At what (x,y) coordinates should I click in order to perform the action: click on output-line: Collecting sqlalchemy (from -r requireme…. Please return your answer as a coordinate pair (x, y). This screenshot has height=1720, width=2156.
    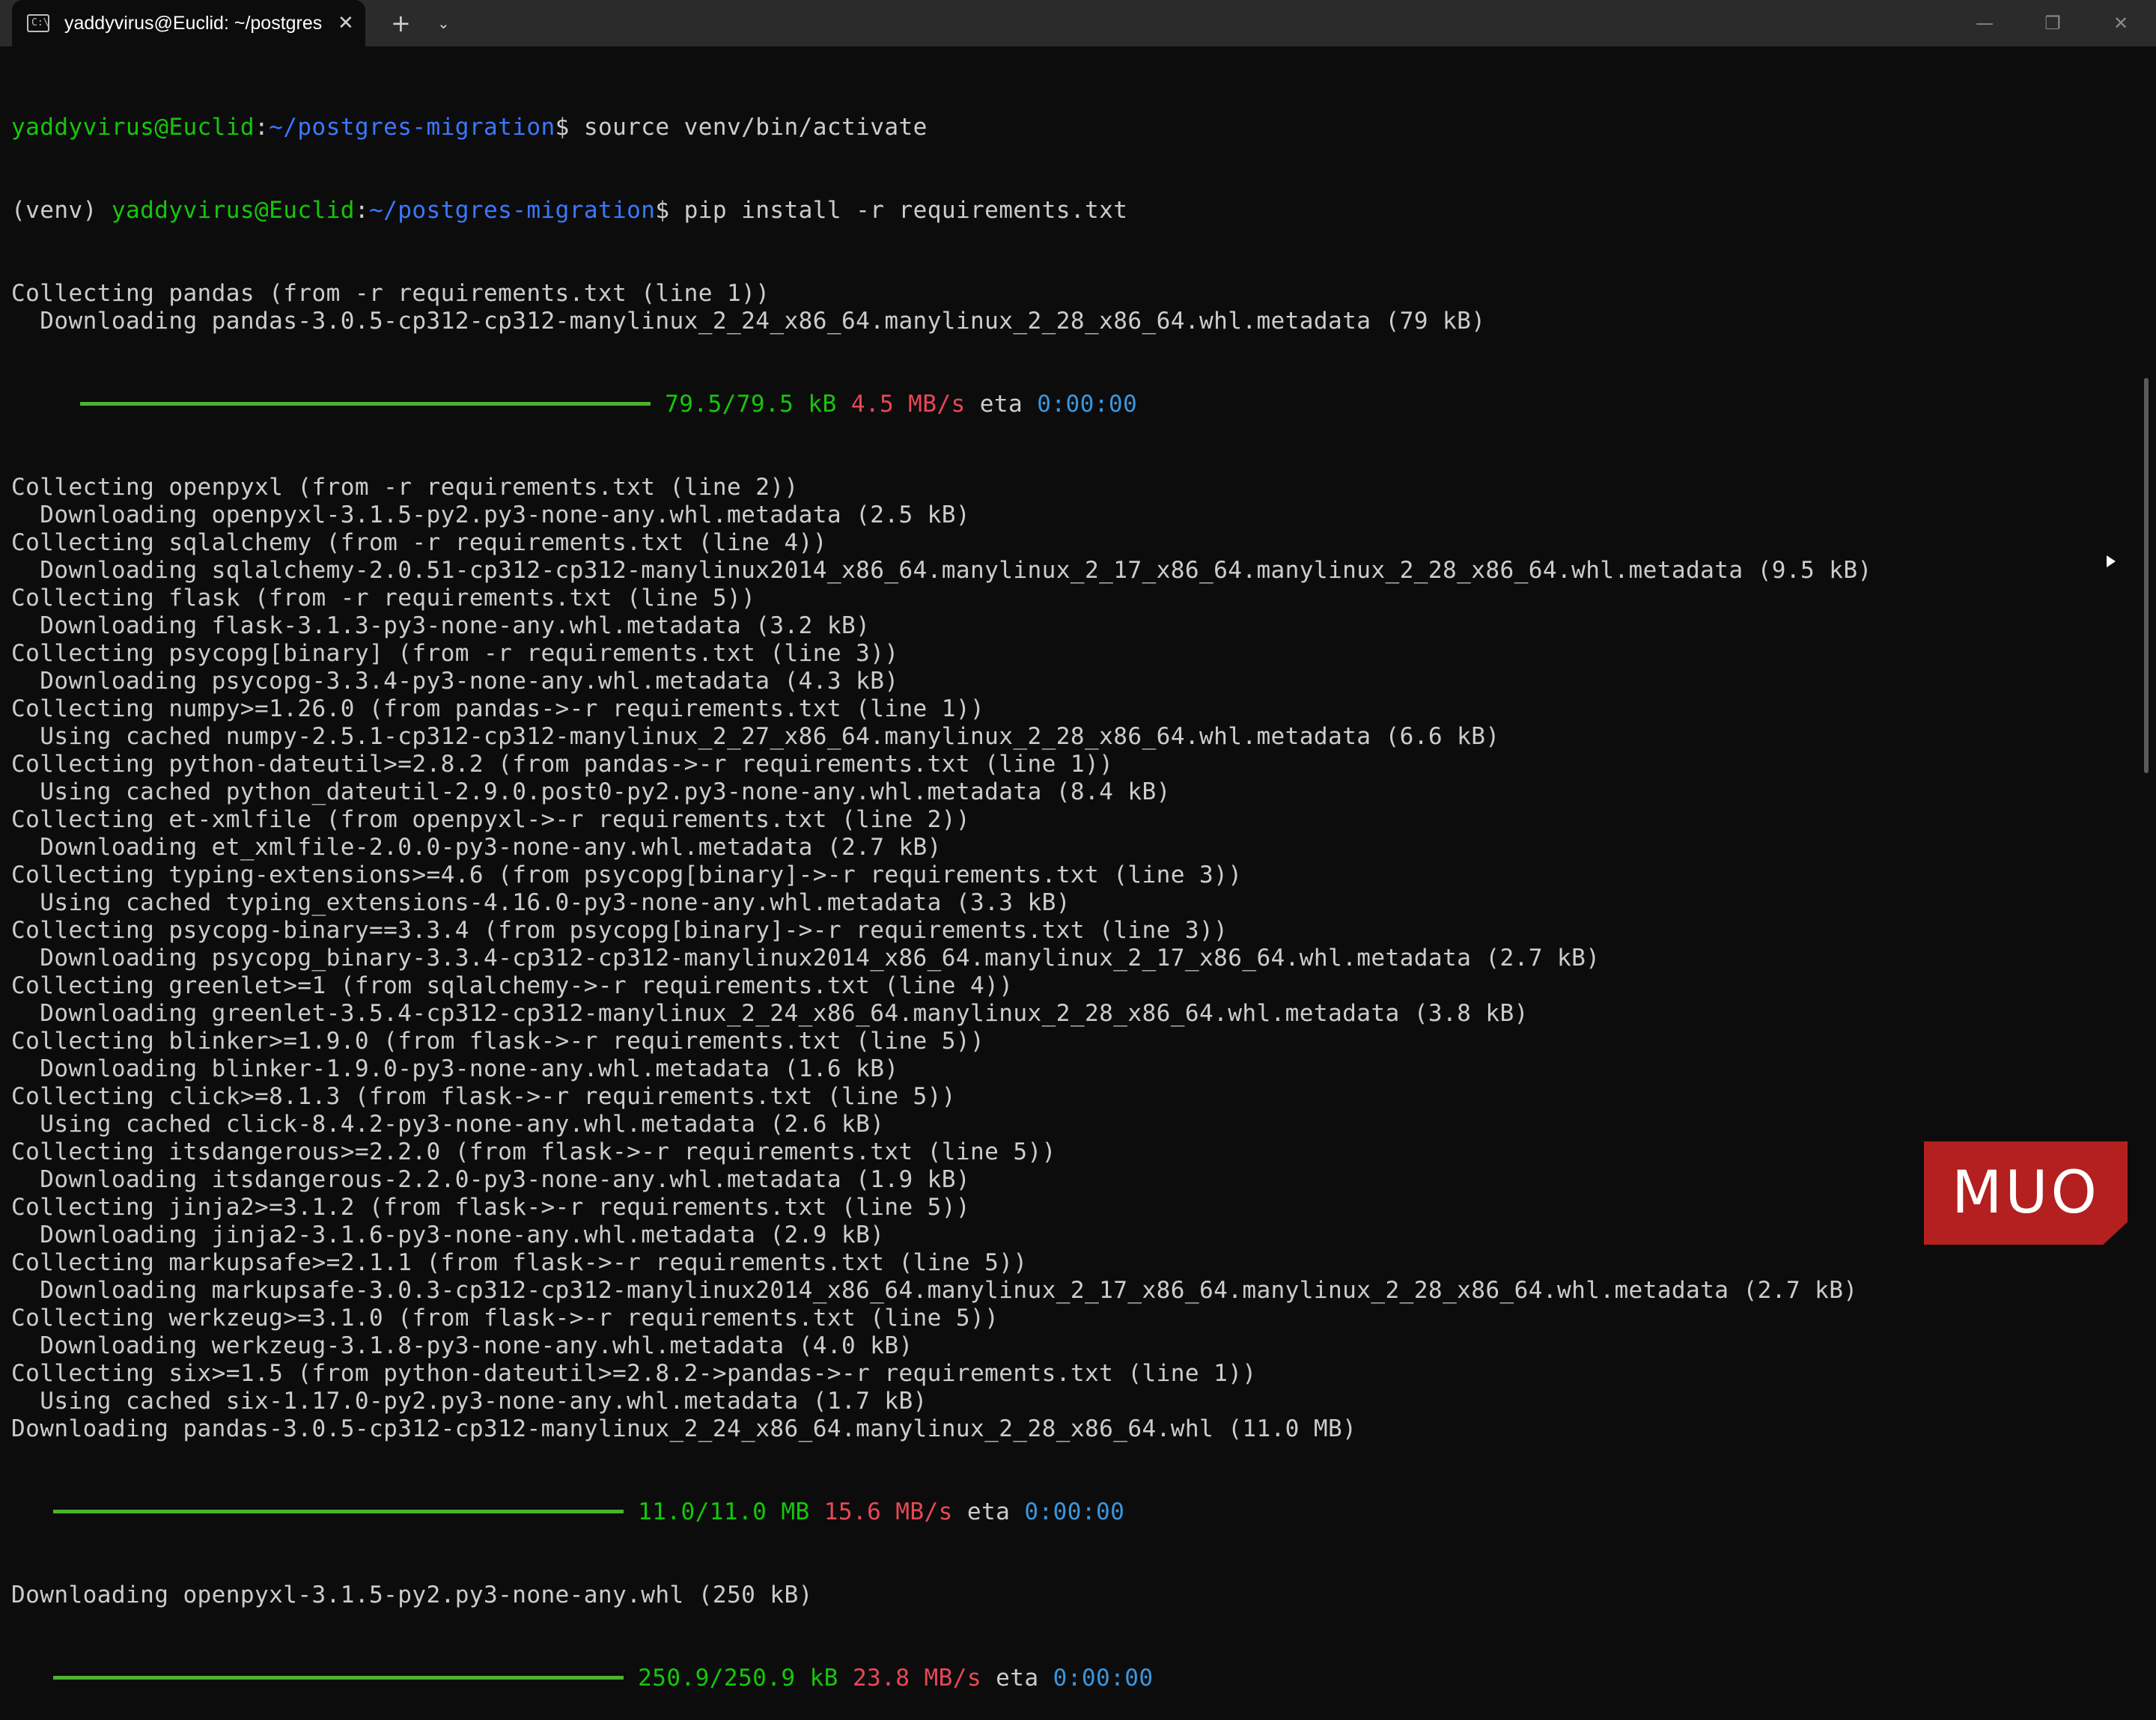
    Looking at the image, I should click on (419, 542).